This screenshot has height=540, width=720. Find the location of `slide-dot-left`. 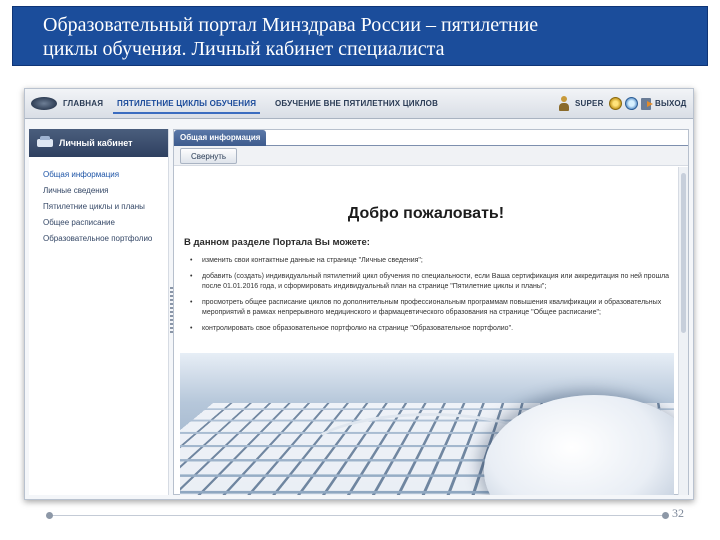

slide-dot-left is located at coordinates (49, 515).